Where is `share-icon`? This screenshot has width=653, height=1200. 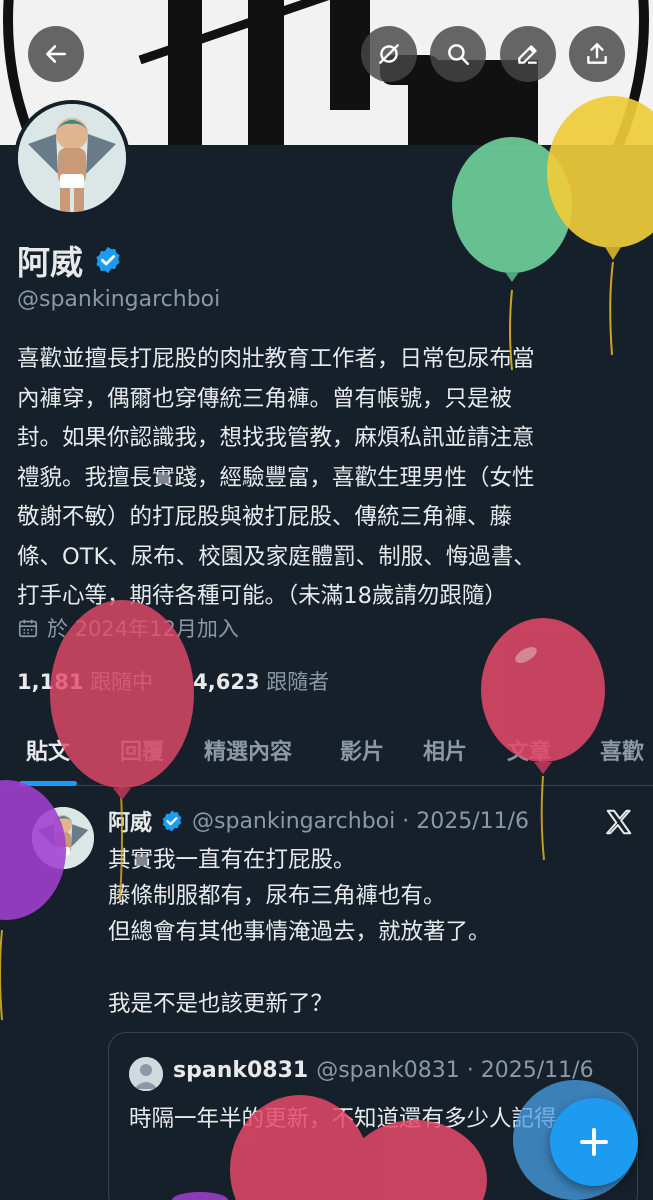 share-icon is located at coordinates (597, 53).